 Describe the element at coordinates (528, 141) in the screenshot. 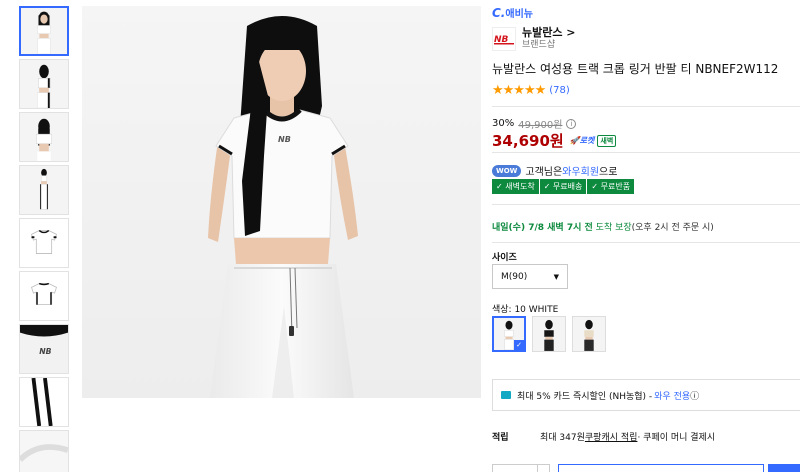

I see `sale-price: 34,690원` at that location.